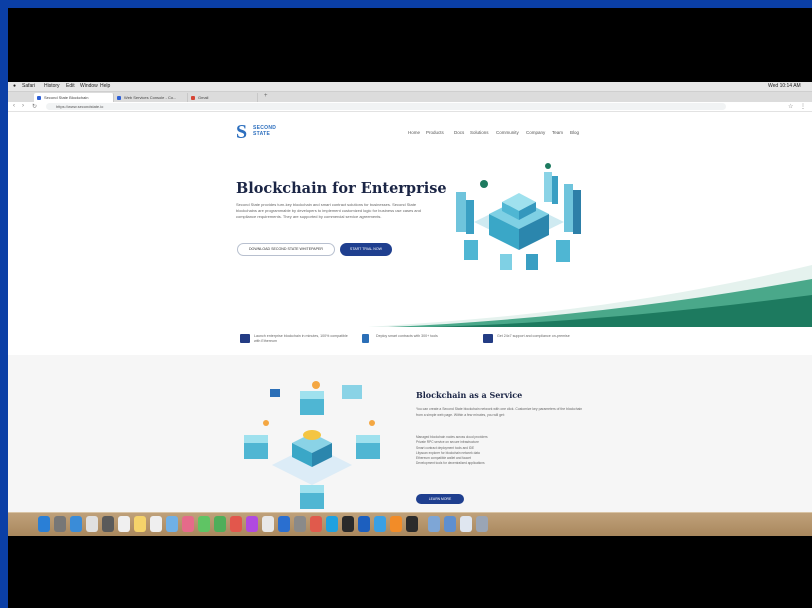 Image resolution: width=812 pixels, height=608 pixels. I want to click on logo-line2: STATE, so click(262, 134).